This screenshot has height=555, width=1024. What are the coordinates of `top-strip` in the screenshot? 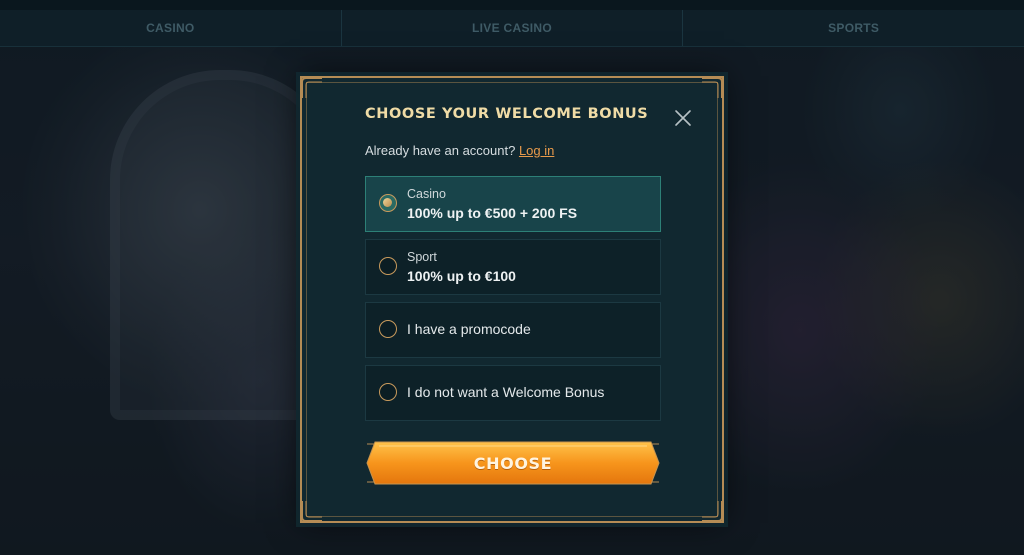 It's located at (512, 5).